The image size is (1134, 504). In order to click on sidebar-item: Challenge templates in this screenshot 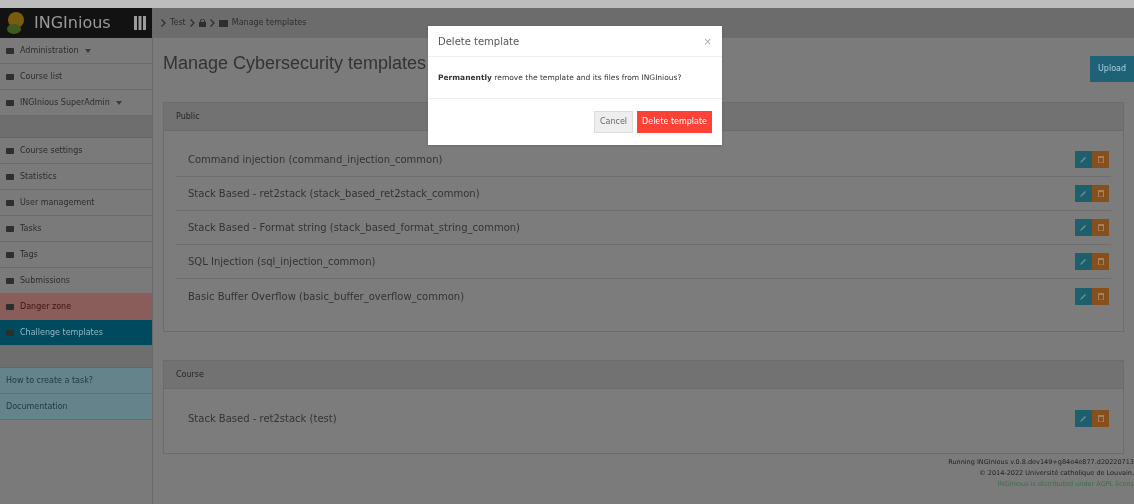, I will do `click(76, 333)`.